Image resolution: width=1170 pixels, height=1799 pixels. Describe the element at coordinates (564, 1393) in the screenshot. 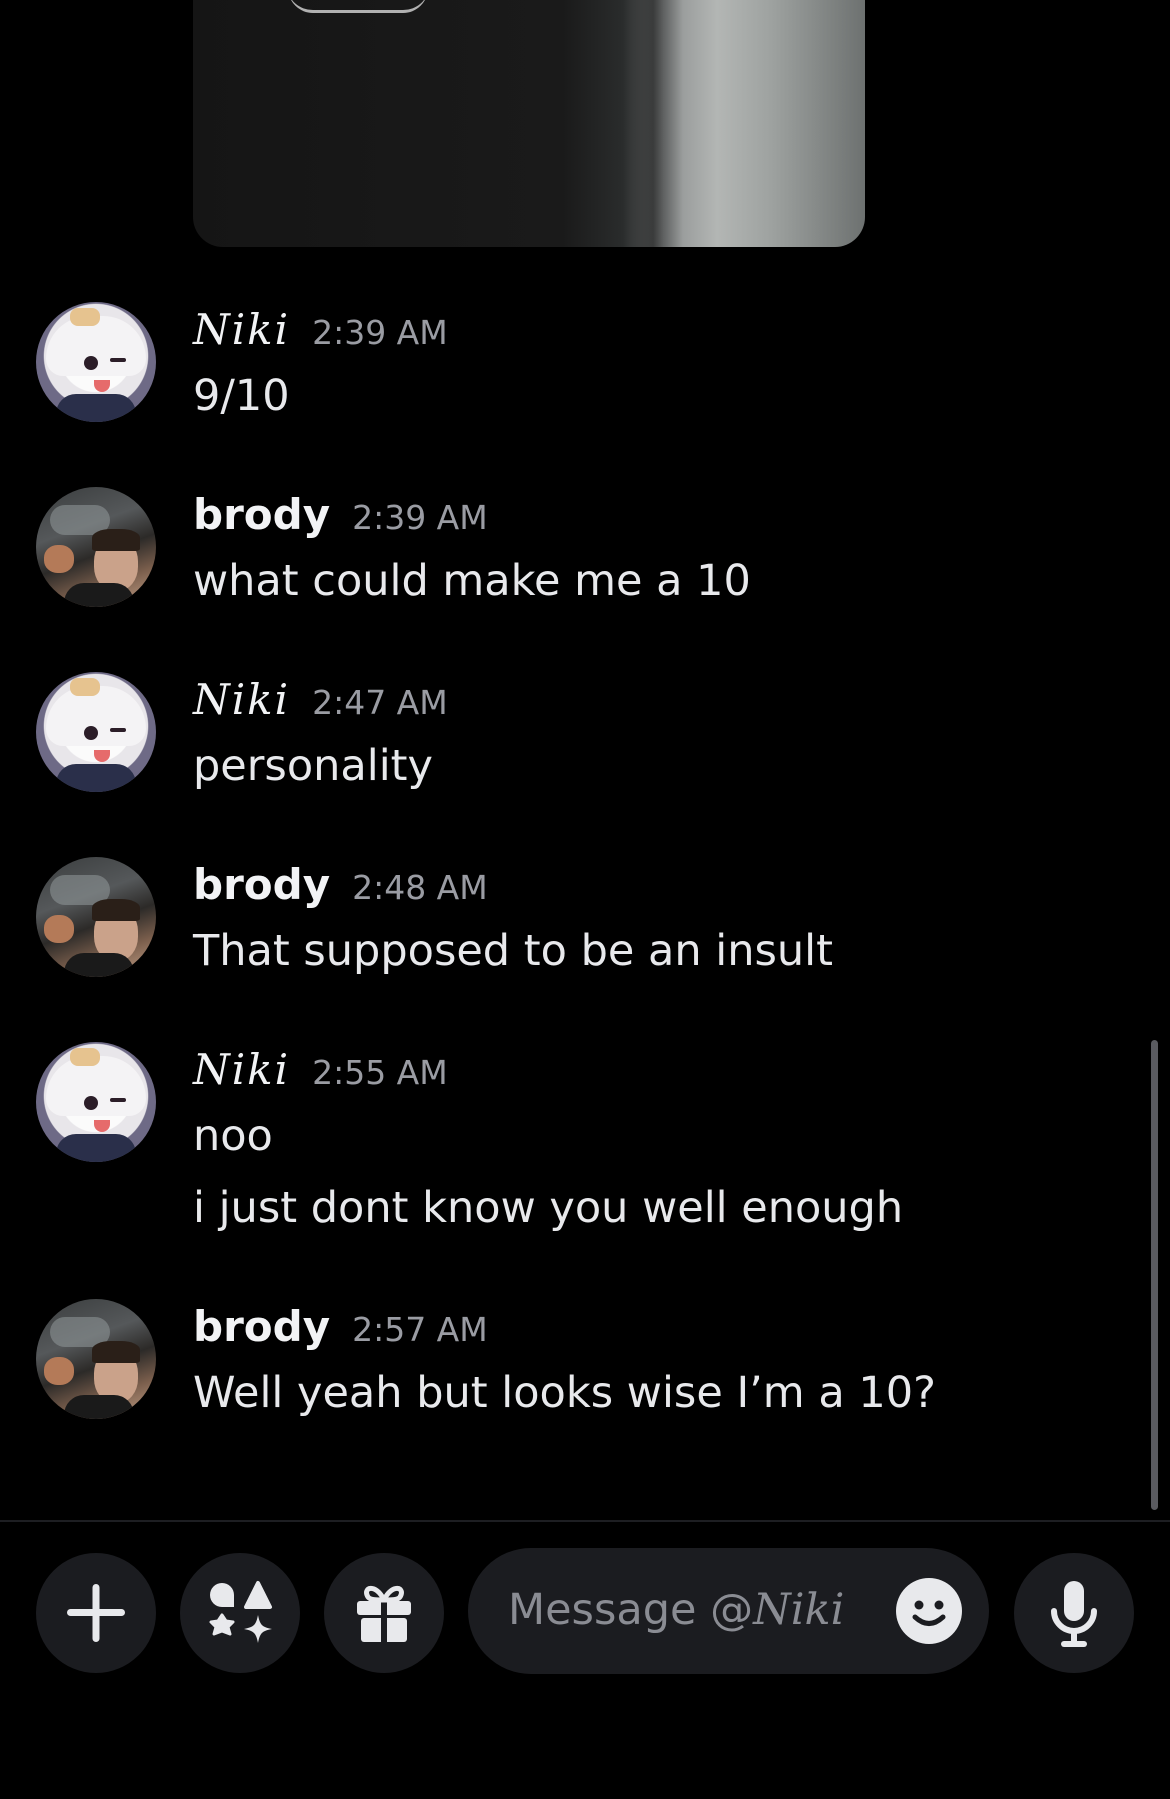

I see `message-text: Well yeah but looks wise I’m a 10?` at that location.